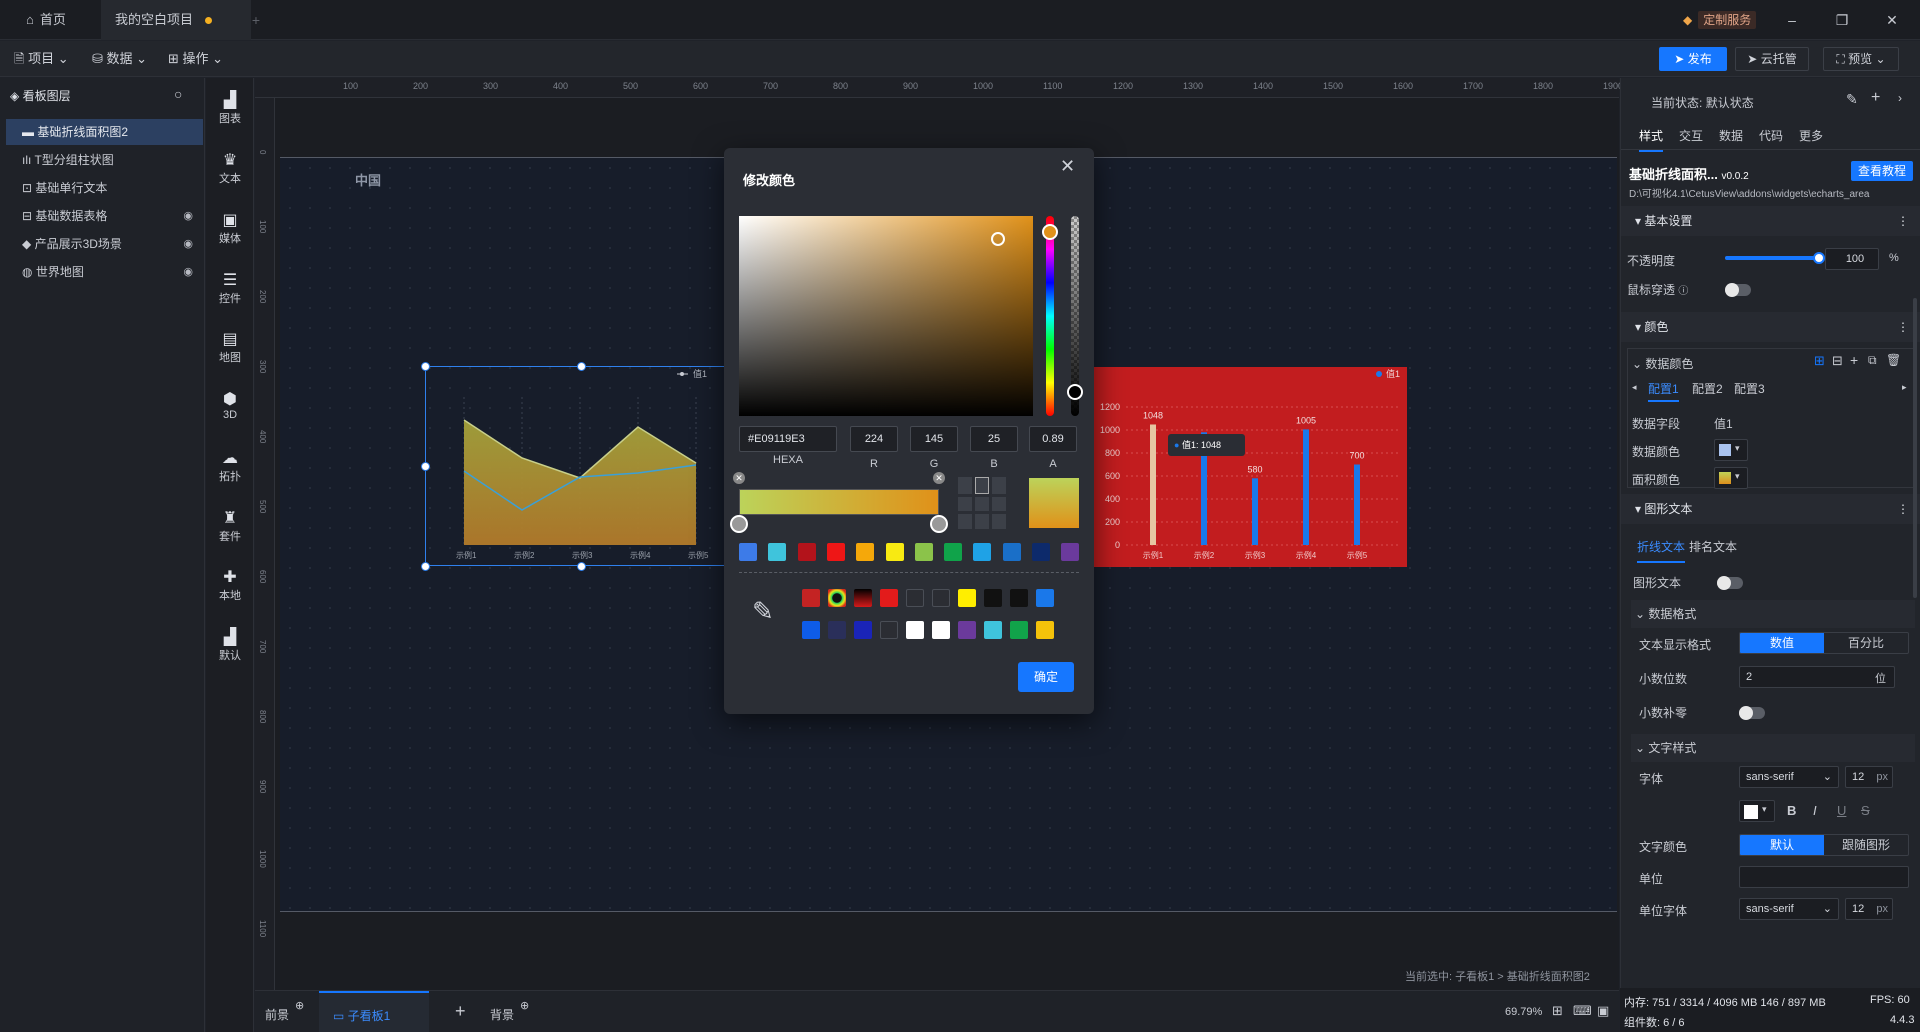  What do you see at coordinates (1789, 777) in the screenshot?
I see `font-select: sans-serif ⌄` at bounding box center [1789, 777].